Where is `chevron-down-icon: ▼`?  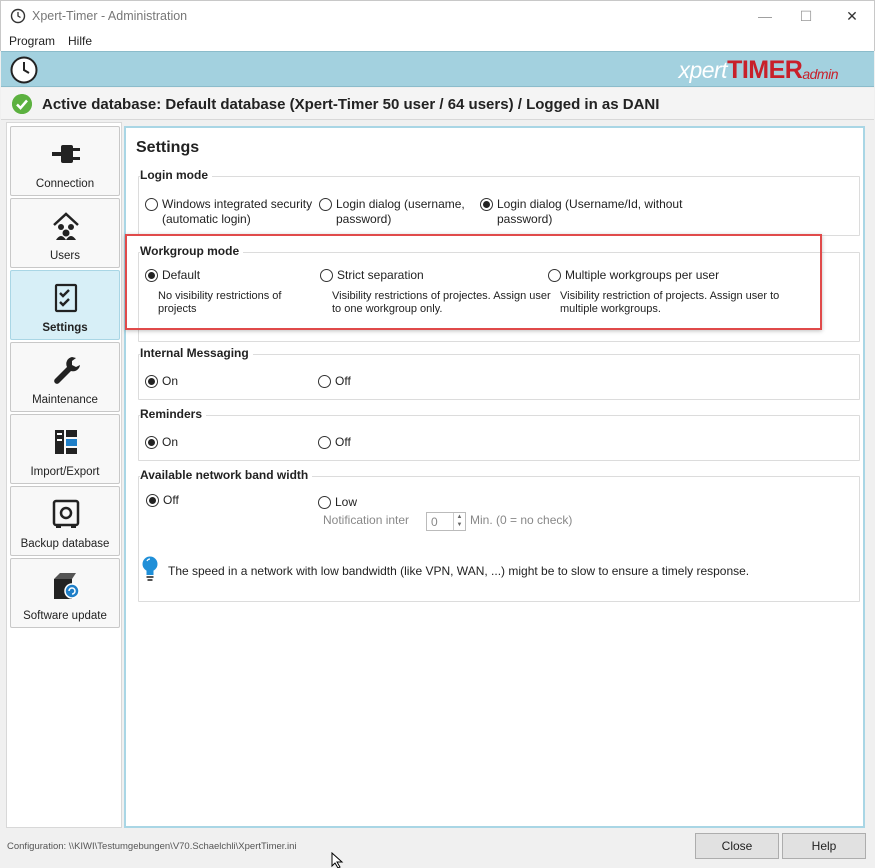 chevron-down-icon: ▼ is located at coordinates (459, 525).